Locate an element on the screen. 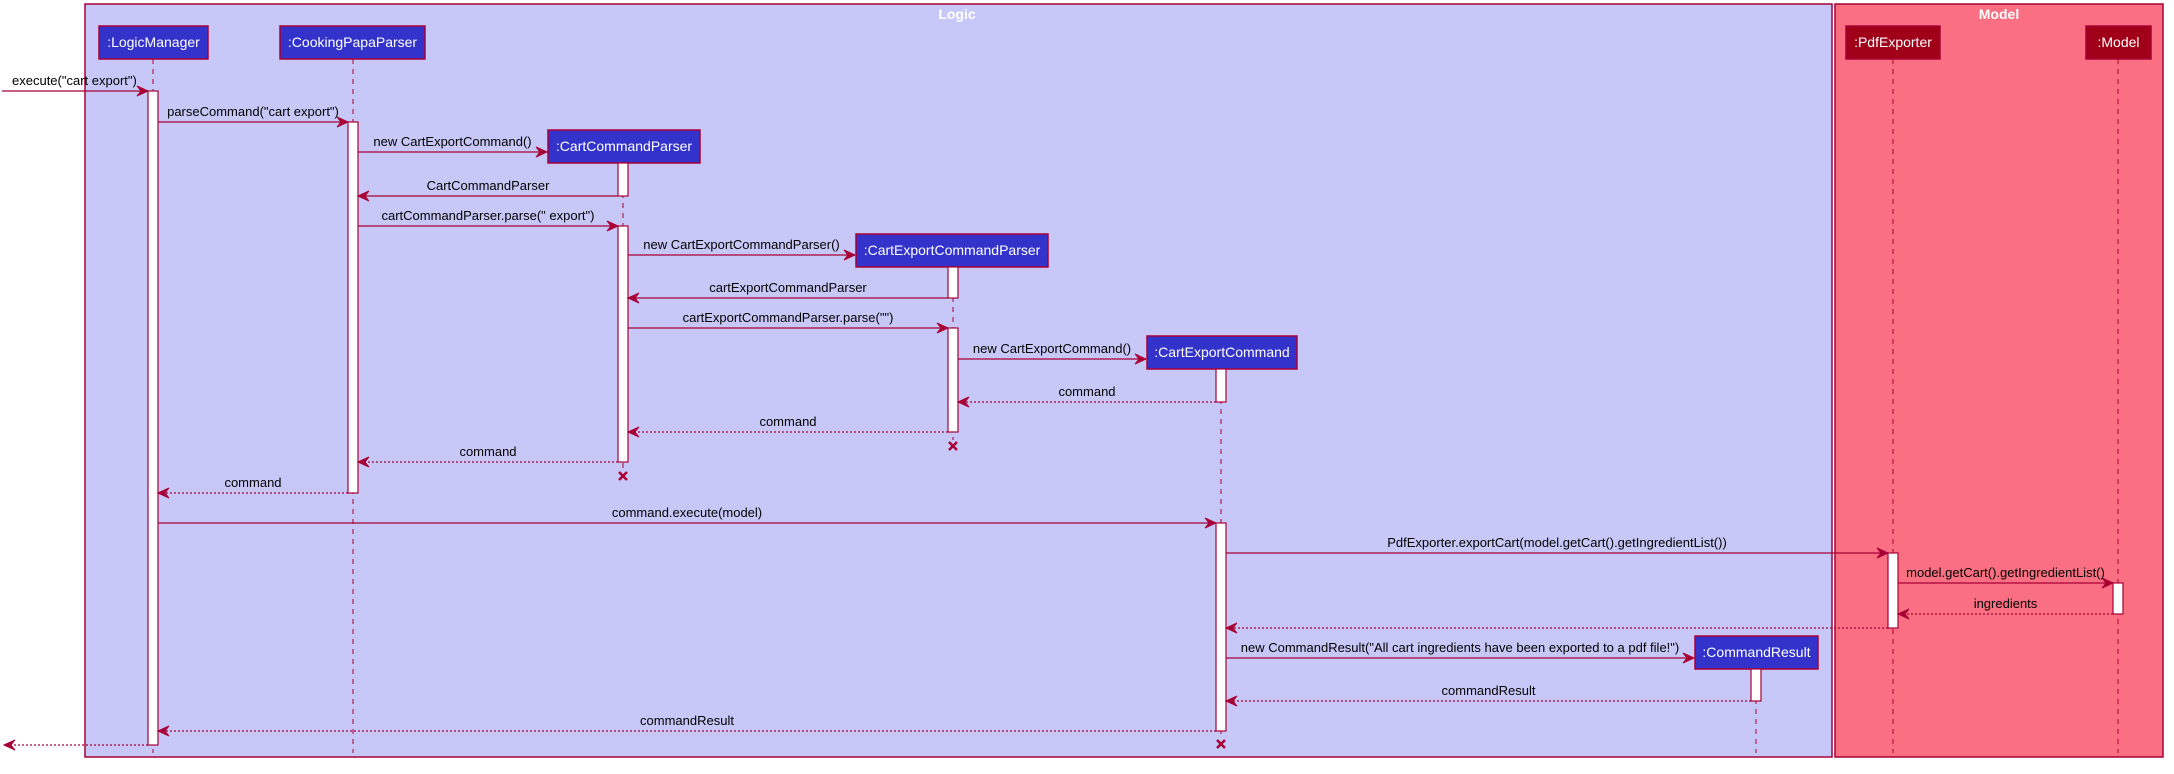 The height and width of the screenshot is (774, 2174). frame-title: Model is located at coordinates (1999, 14).